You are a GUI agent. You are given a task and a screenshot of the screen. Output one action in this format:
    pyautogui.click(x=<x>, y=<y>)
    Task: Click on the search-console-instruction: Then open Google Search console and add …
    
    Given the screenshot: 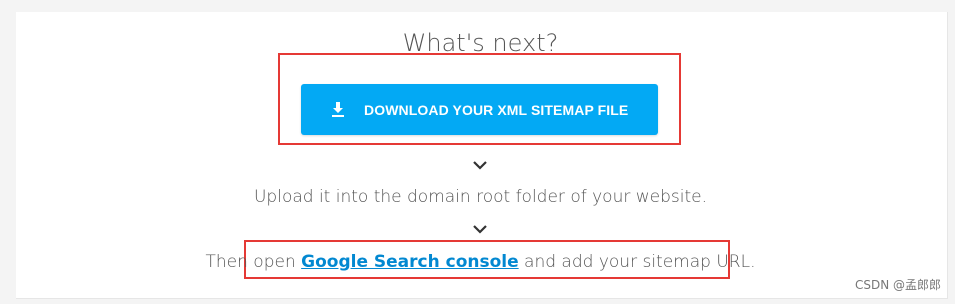 What is the action you would take?
    pyautogui.click(x=477, y=262)
    